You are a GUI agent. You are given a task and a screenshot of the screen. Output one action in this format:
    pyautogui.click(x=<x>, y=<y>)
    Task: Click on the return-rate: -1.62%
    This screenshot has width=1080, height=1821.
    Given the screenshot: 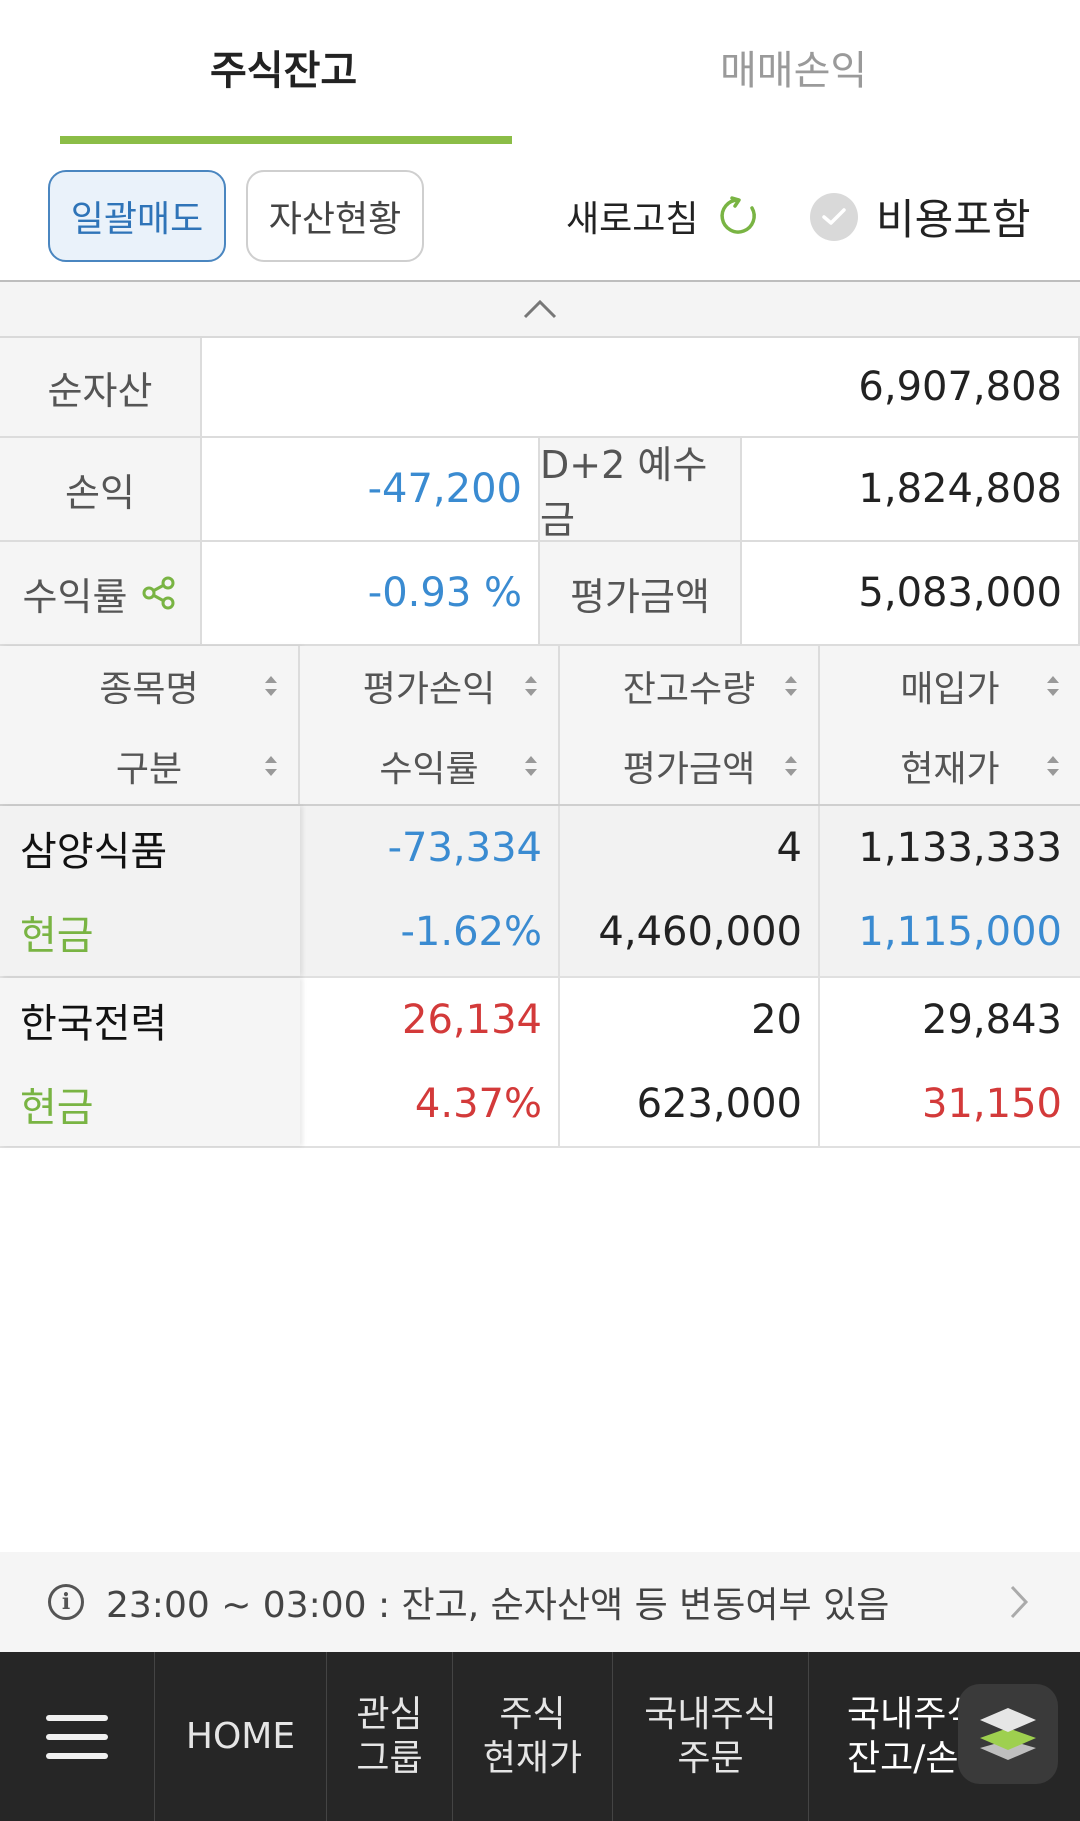 What is the action you would take?
    pyautogui.click(x=471, y=932)
    